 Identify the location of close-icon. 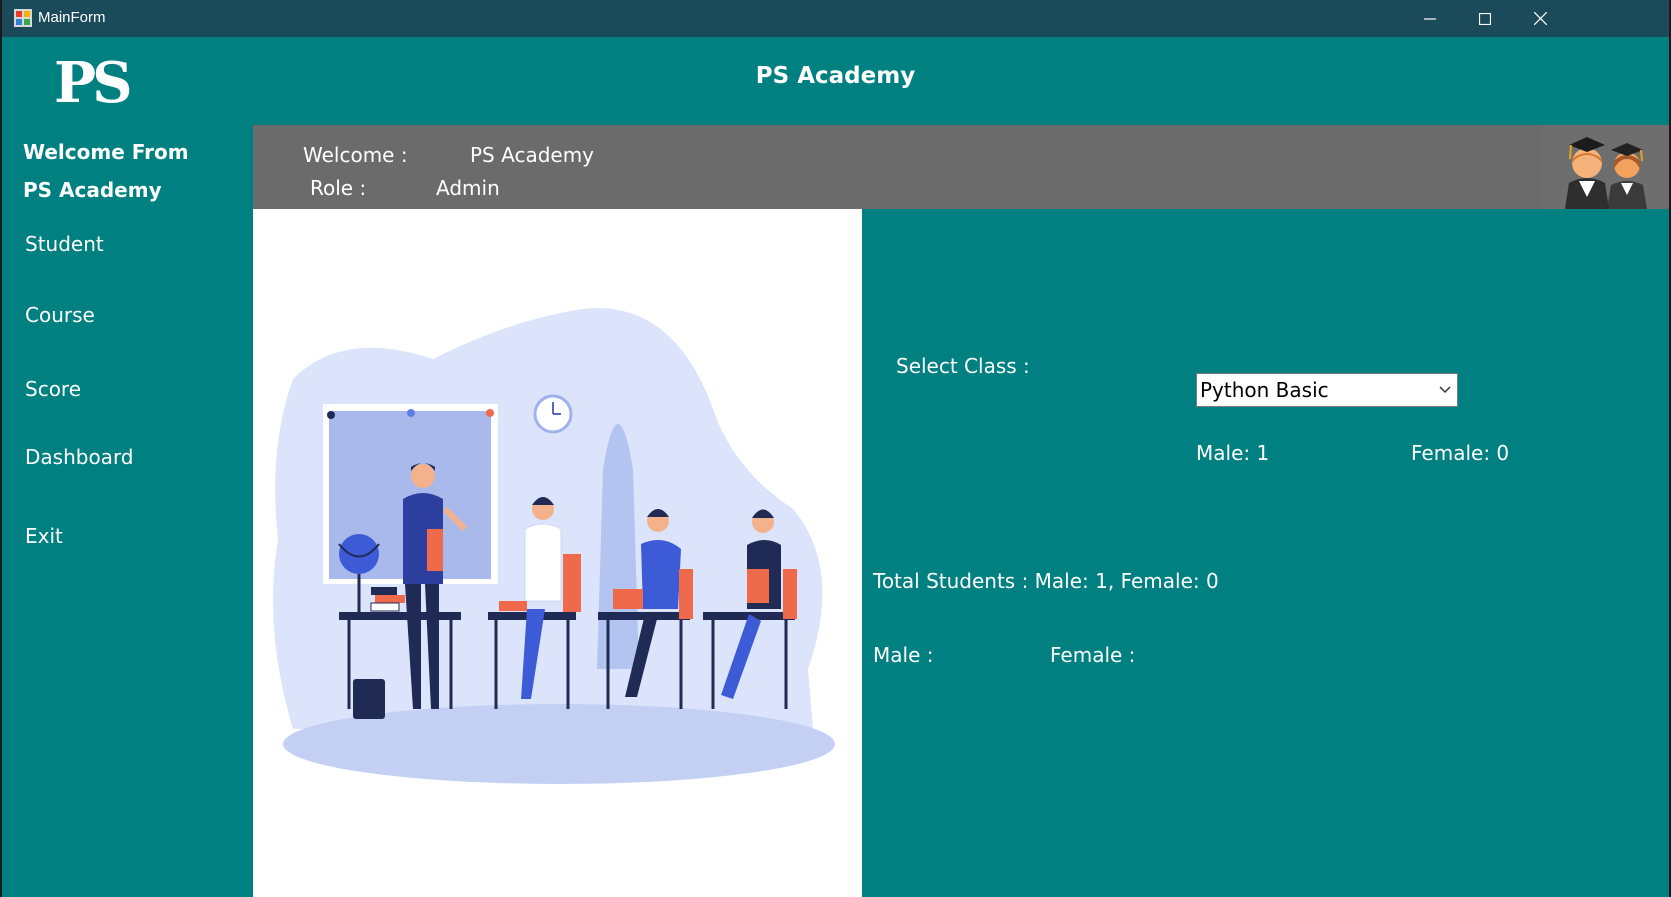
(1540, 18).